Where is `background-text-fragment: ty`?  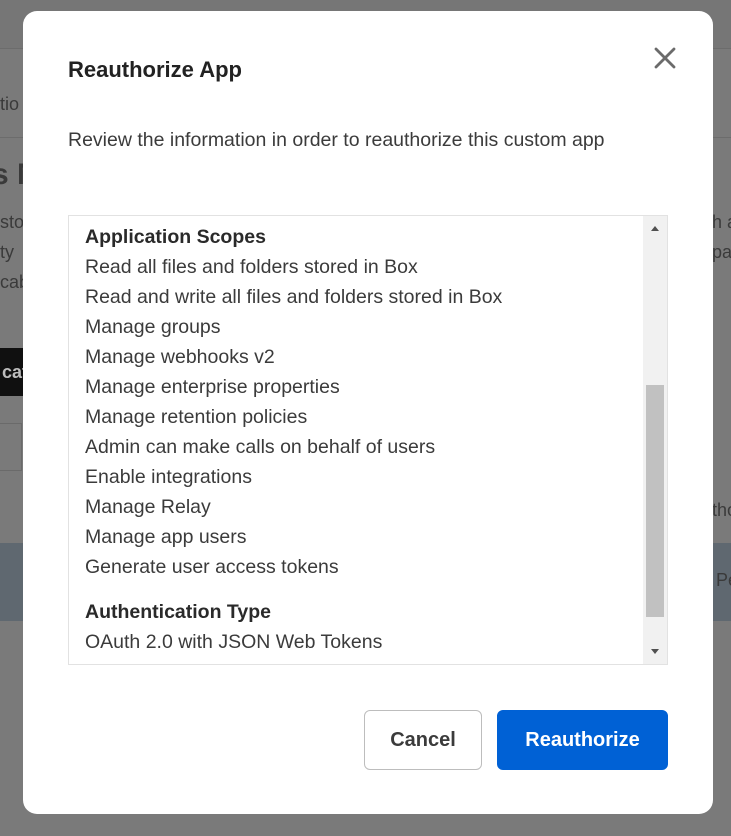 background-text-fragment: ty is located at coordinates (7, 252).